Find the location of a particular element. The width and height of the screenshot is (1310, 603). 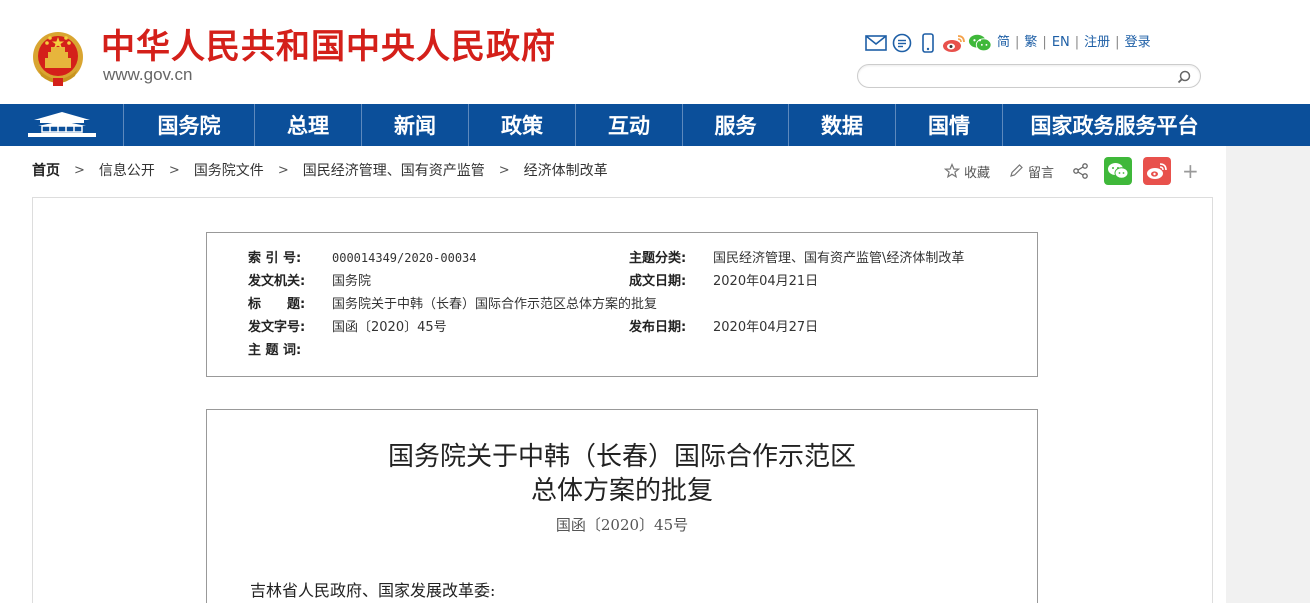

nav-item-services: 服务 is located at coordinates (735, 125).